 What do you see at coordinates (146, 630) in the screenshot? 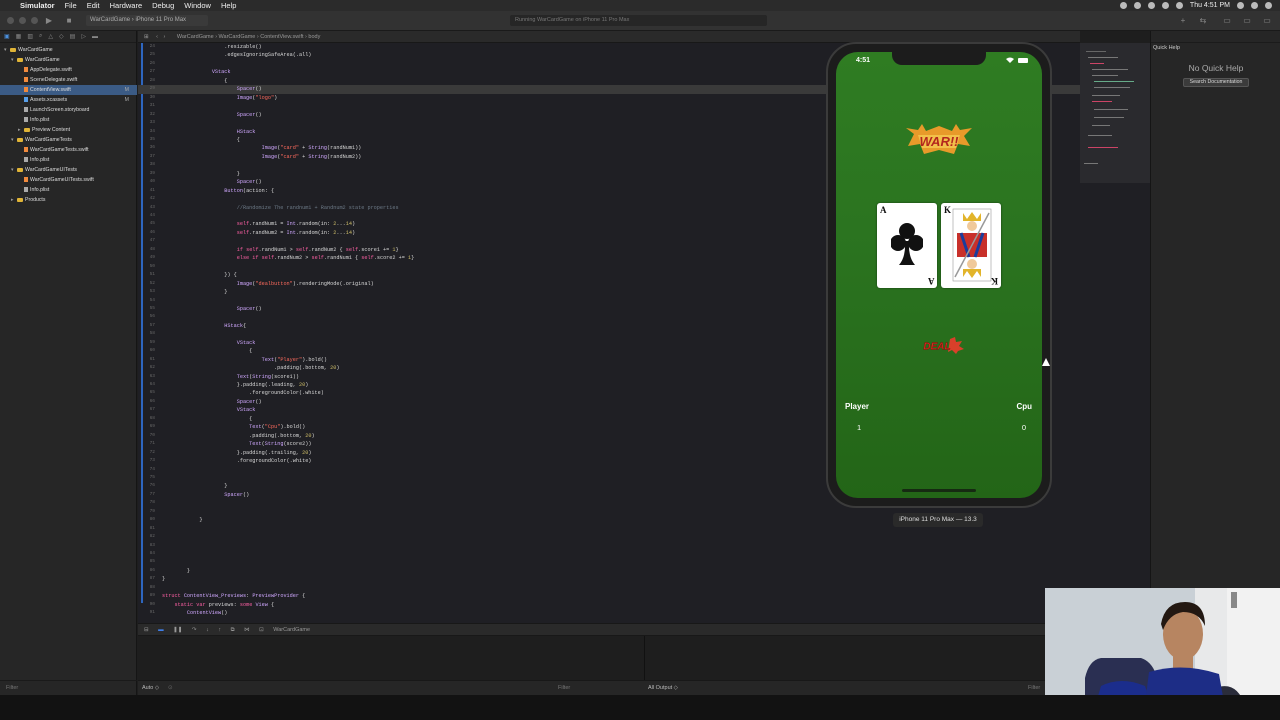
I see `hide-debug-icon: ⊟` at bounding box center [146, 630].